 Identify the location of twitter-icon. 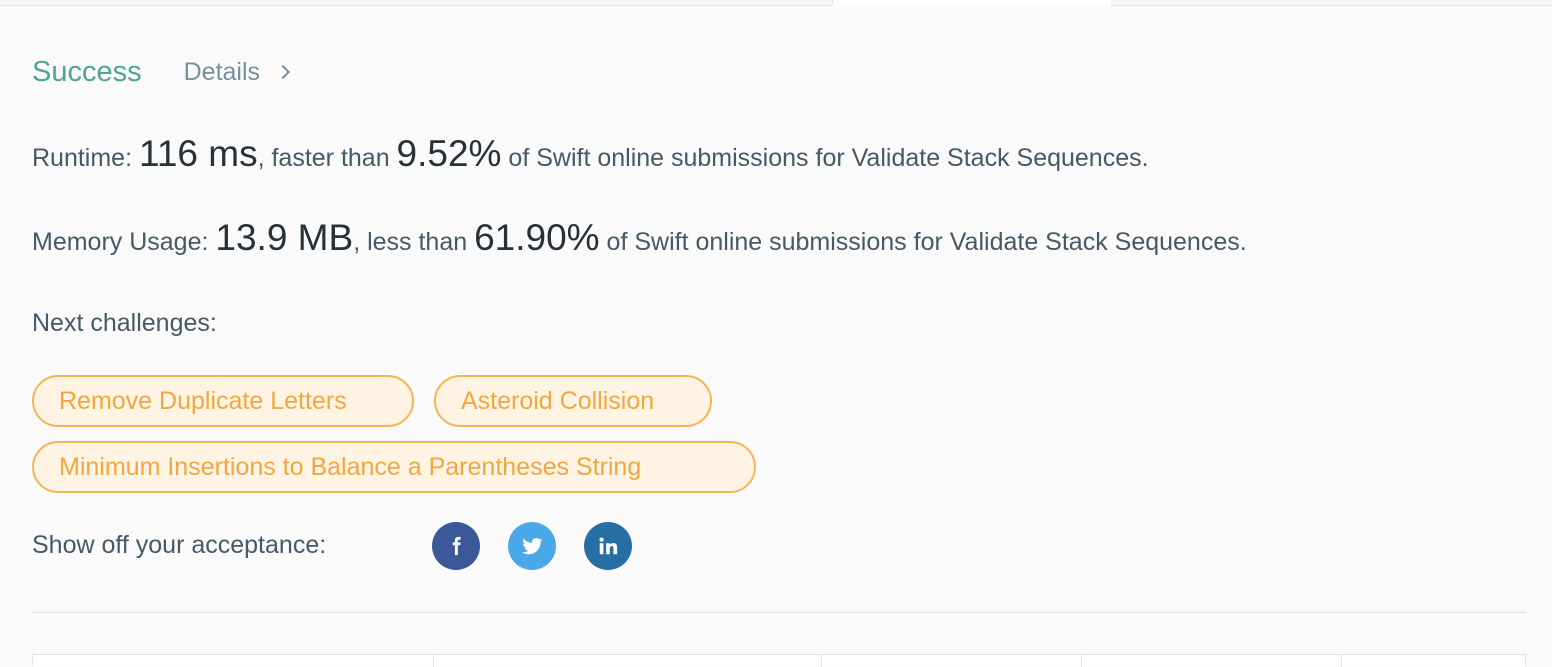
(532, 546).